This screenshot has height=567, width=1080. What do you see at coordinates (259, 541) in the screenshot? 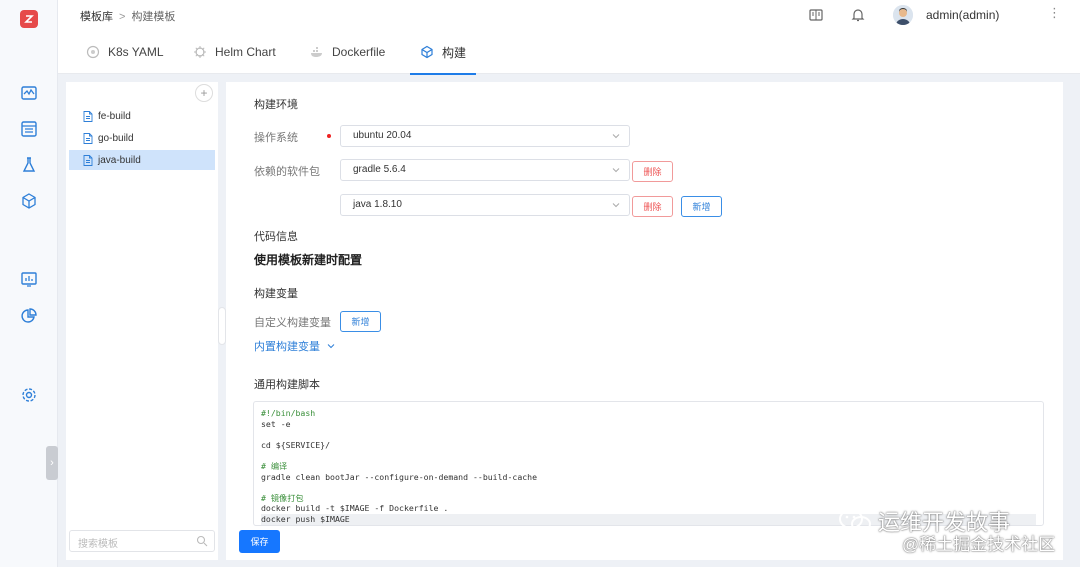
I see `save-button: 保存` at bounding box center [259, 541].